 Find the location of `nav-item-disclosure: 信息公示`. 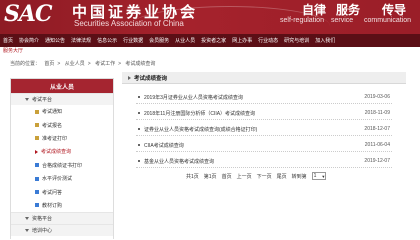

nav-item-disclosure: 信息公示 is located at coordinates (107, 40).